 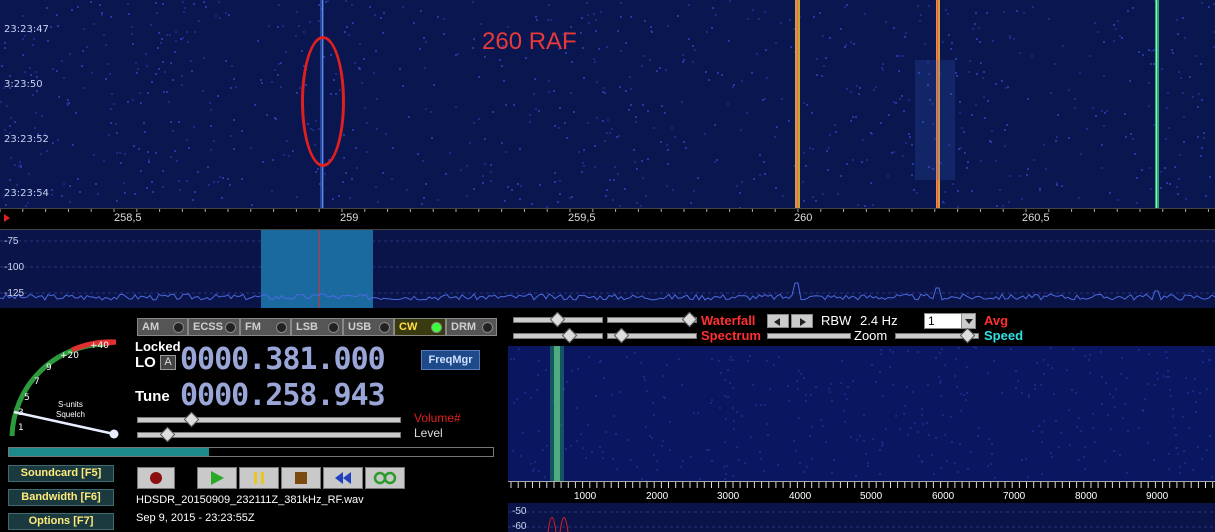 I want to click on svg-text: 1, so click(x=21, y=428).